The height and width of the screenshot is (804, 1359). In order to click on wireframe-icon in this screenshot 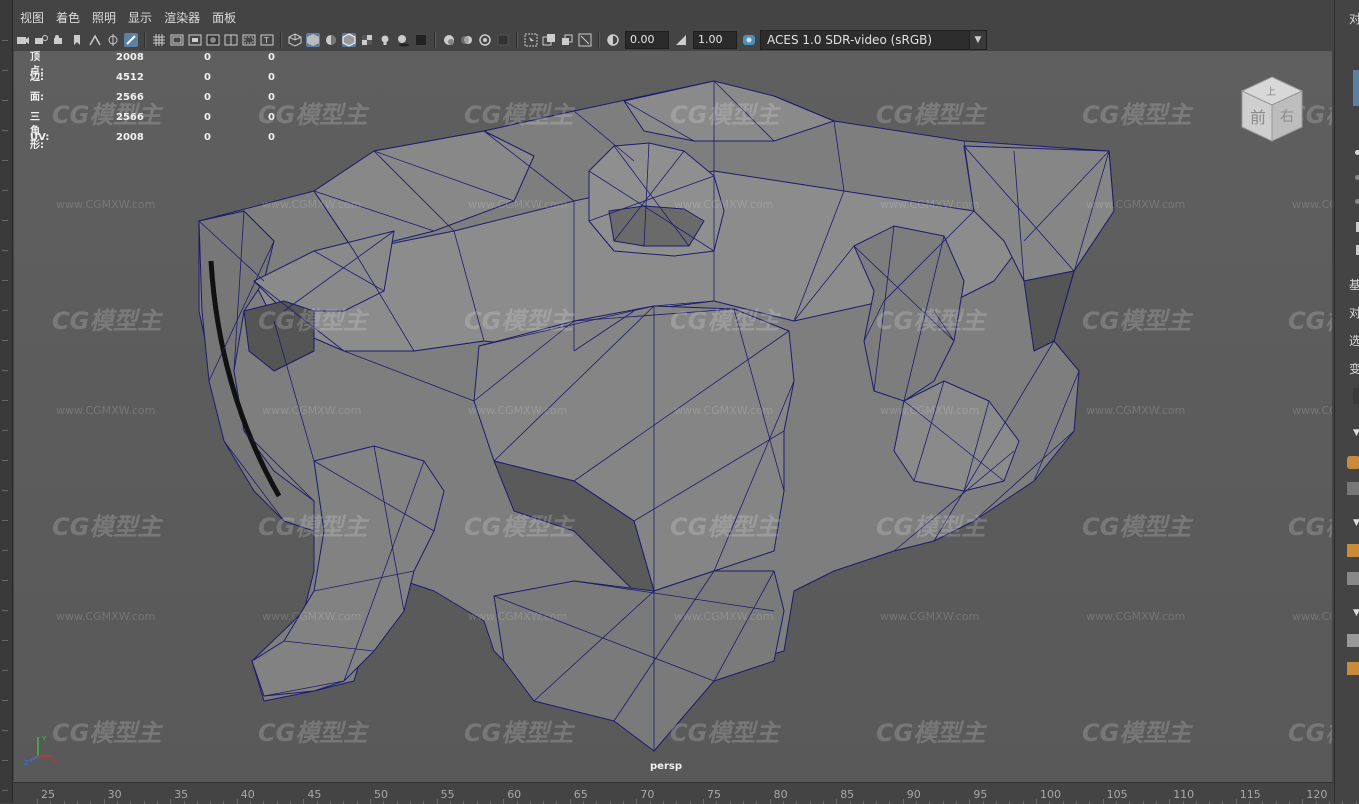, I will do `click(295, 40)`.